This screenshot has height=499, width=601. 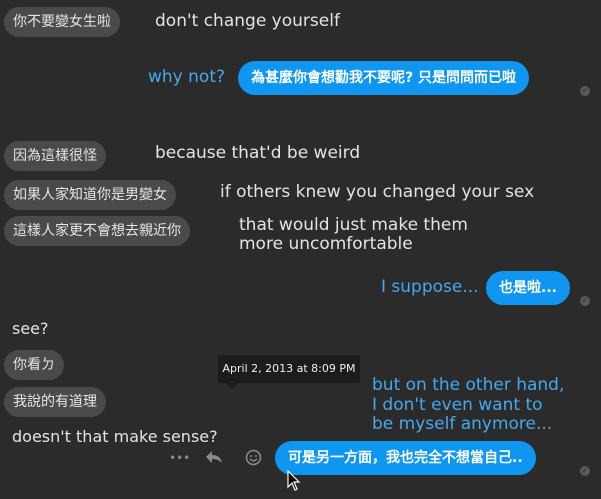 I want to click on translation-text: why not?, so click(x=187, y=77).